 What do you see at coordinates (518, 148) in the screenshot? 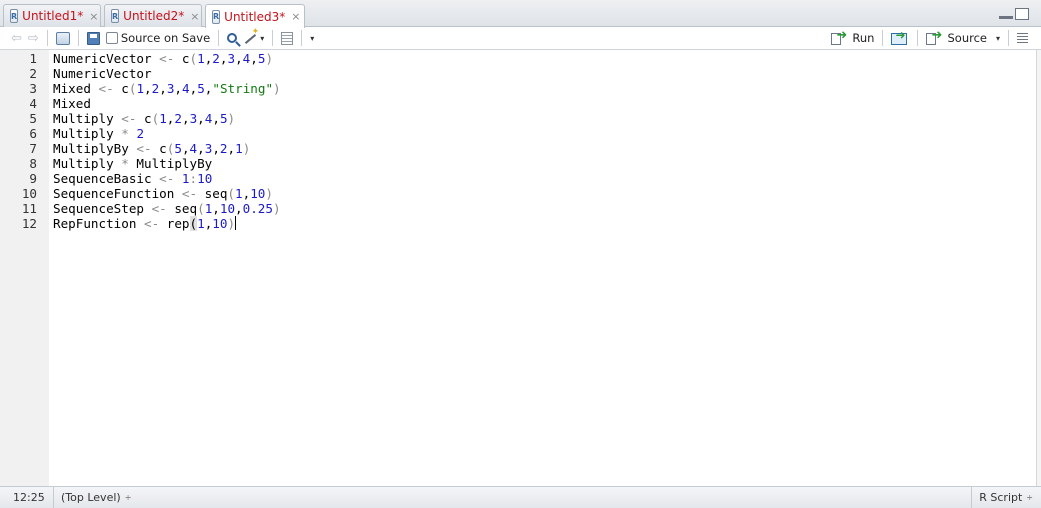
I see `code-line: 7 MultiplyBy <- c(5,4,3,2,1)` at bounding box center [518, 148].